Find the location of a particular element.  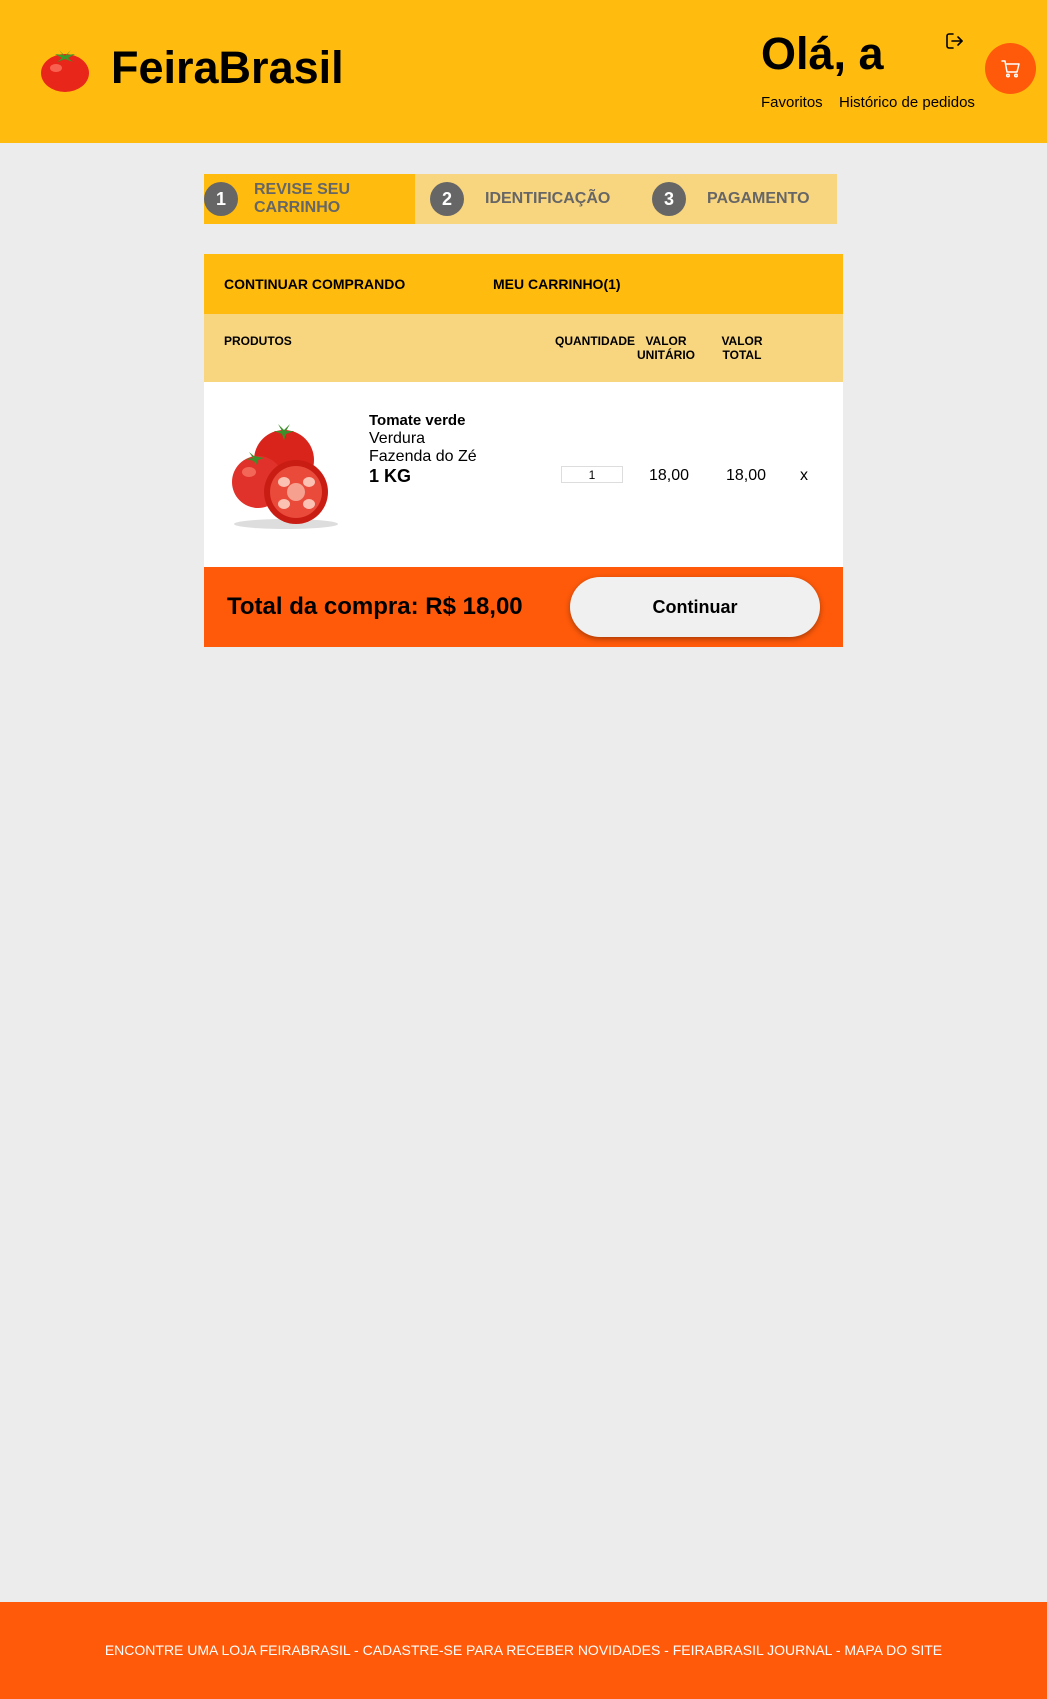

col-unit-value: VALOR UNITÁRIO is located at coordinates (666, 348).